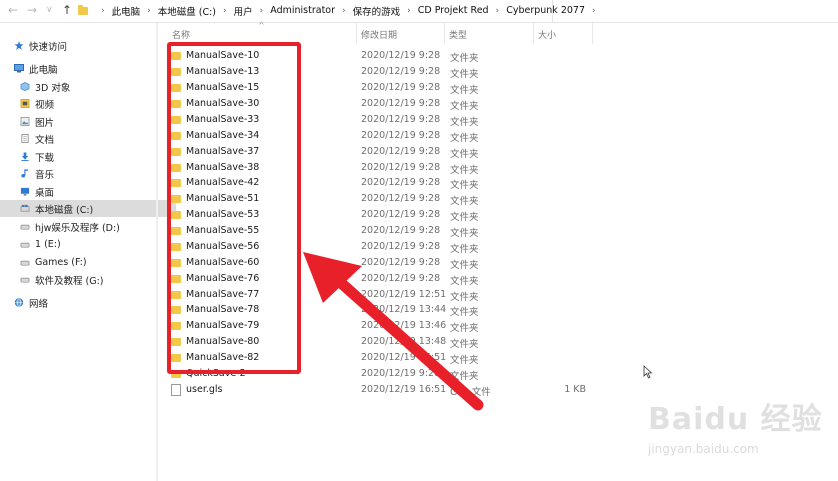 This screenshot has height=481, width=838. I want to click on watermark-url: jingyan.baidu.com, so click(703, 449).